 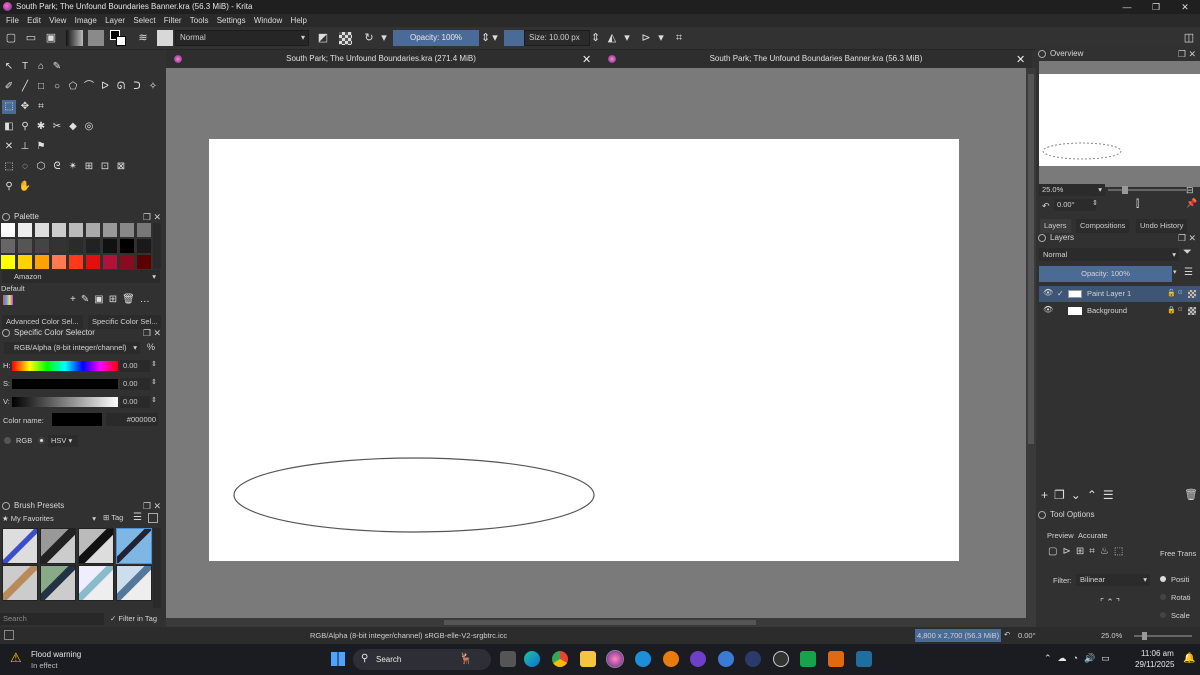 What do you see at coordinates (63, 441) in the screenshot?
I see `hsv-select: HSV ▾` at bounding box center [63, 441].